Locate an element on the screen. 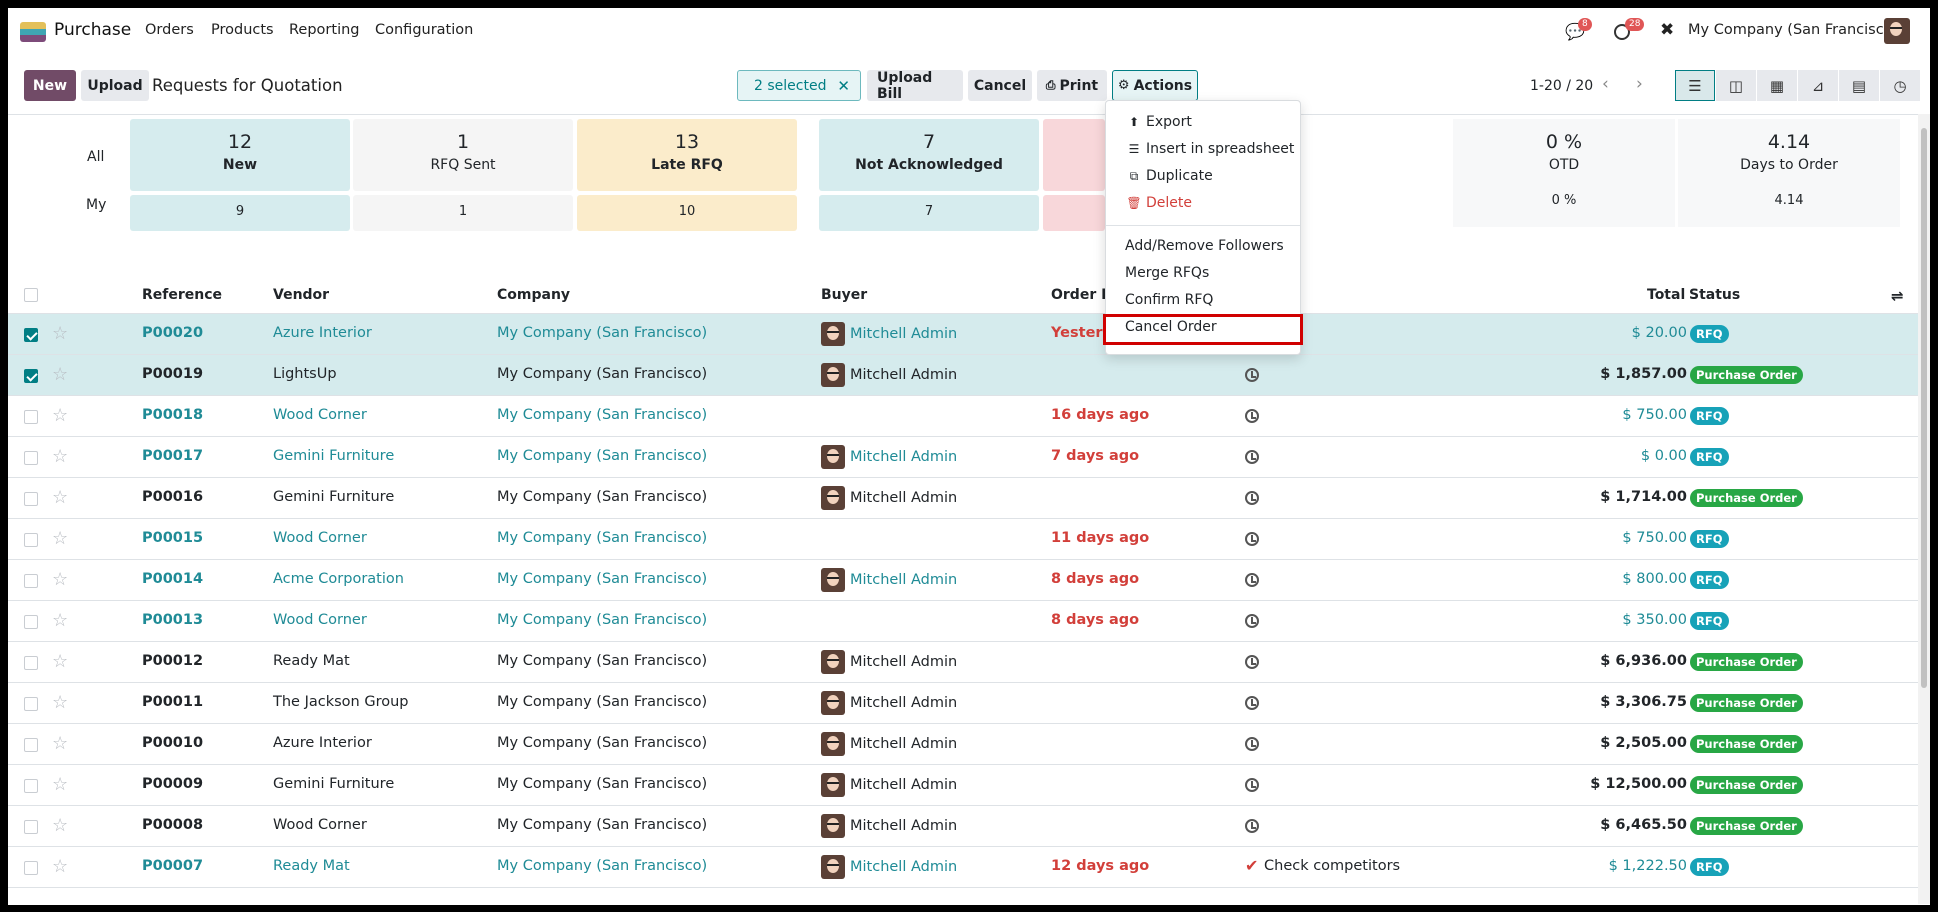 The image size is (1938, 912). list-view-icon: ☰ is located at coordinates (1695, 85).